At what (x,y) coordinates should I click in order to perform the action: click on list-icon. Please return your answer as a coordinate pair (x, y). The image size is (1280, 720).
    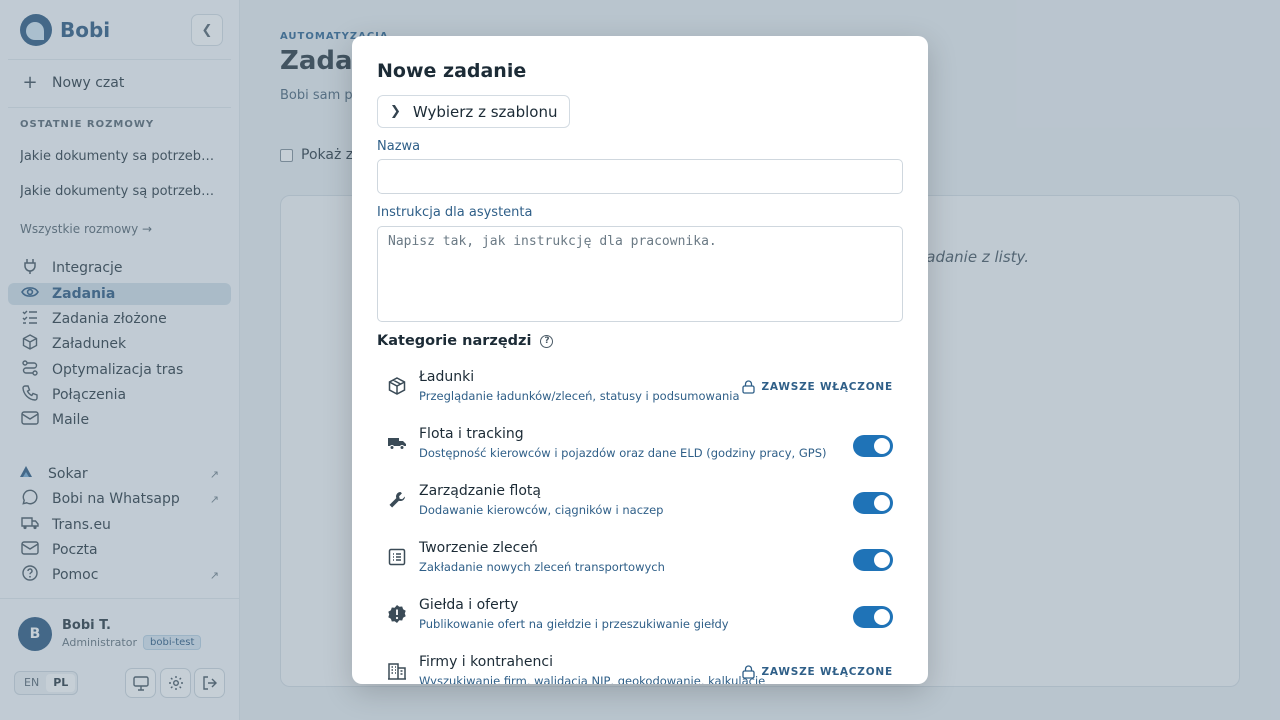
    Looking at the image, I should click on (397, 557).